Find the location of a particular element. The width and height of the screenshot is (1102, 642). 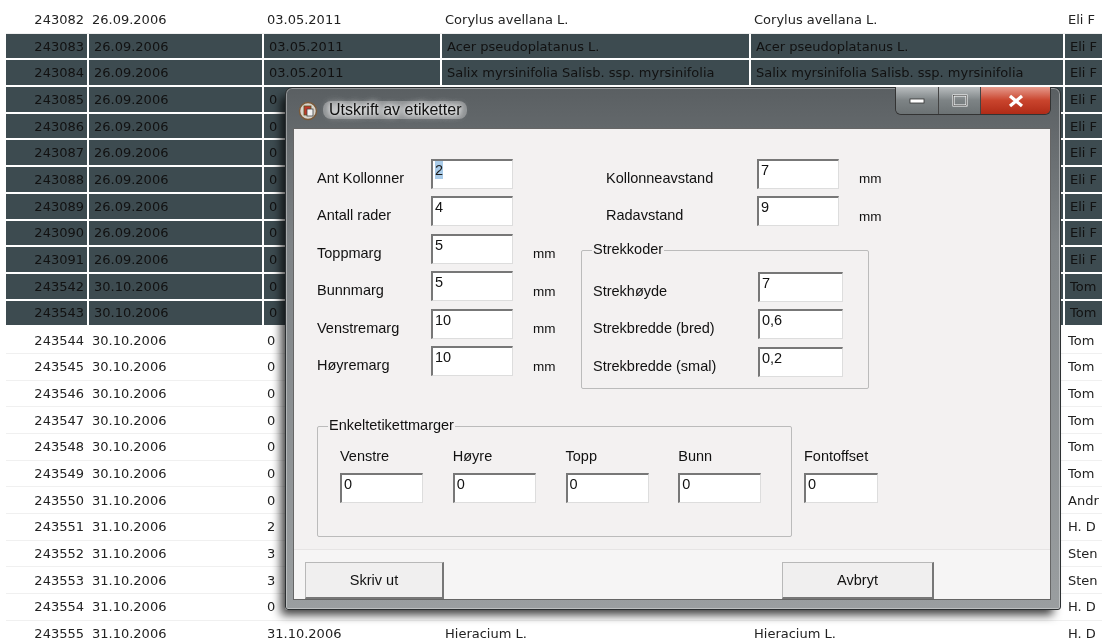

input-field: 2 is located at coordinates (472, 173).